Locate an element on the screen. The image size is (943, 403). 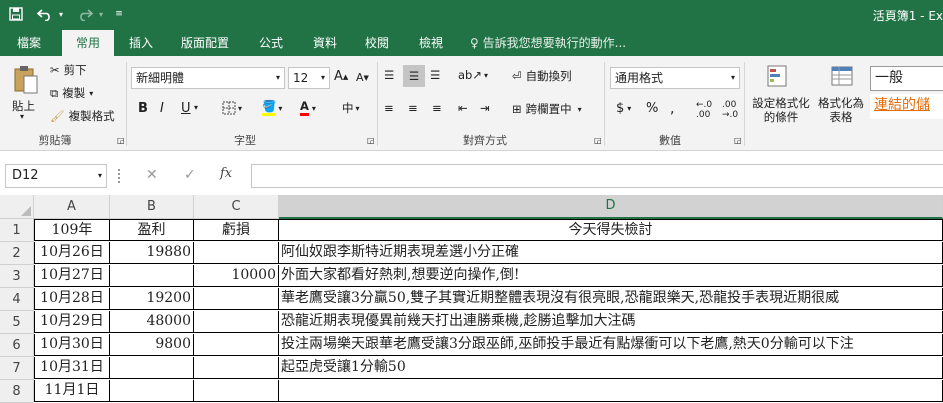
cell-a7: 10月31日 is located at coordinates (72, 368).